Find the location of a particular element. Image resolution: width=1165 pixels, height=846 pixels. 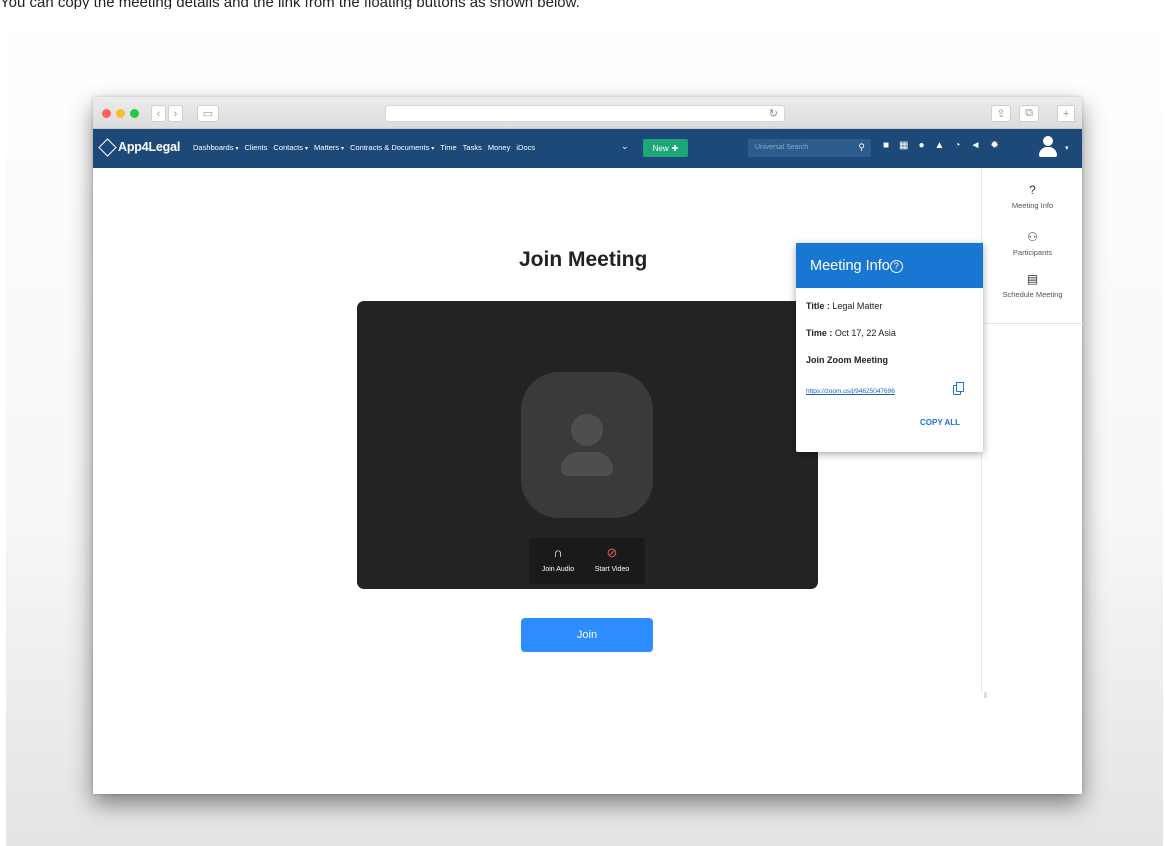

share-button: ⇪ is located at coordinates (1001, 113).